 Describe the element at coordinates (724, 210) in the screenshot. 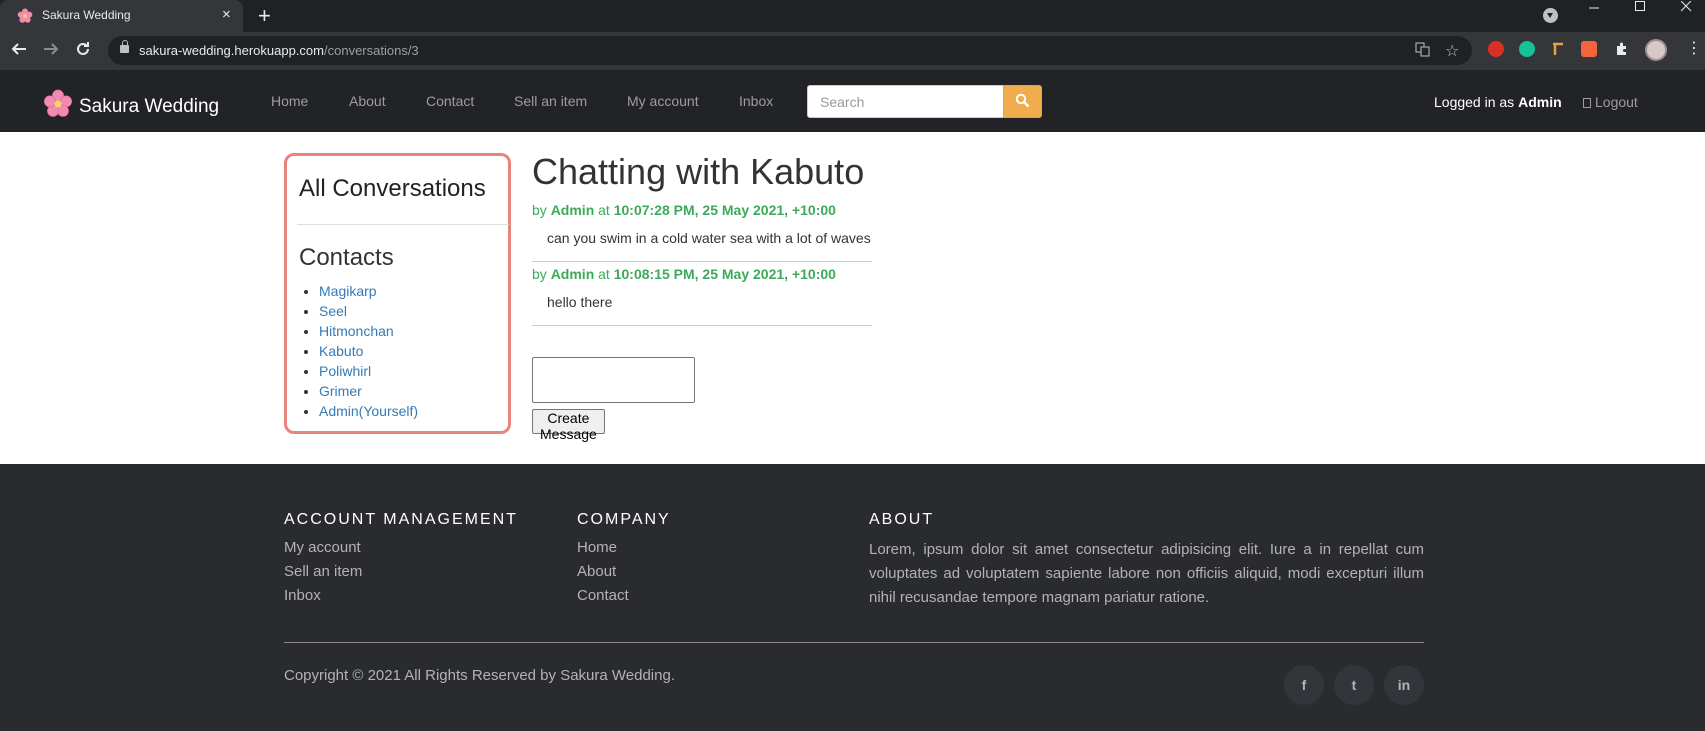

I see `message-timestamp: 10:07:28 PM, 25 May 2021, +10:00` at that location.